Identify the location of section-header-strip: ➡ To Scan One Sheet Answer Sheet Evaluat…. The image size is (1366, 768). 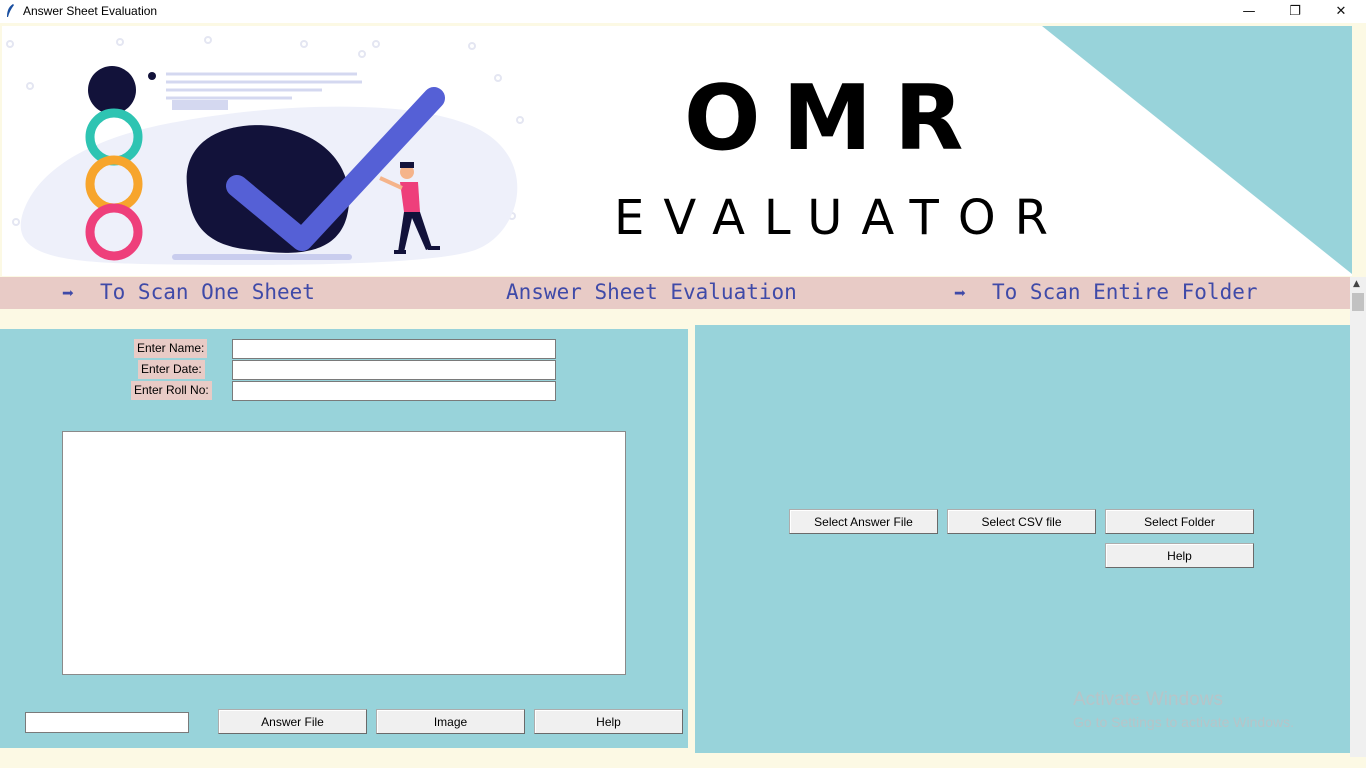
(675, 293).